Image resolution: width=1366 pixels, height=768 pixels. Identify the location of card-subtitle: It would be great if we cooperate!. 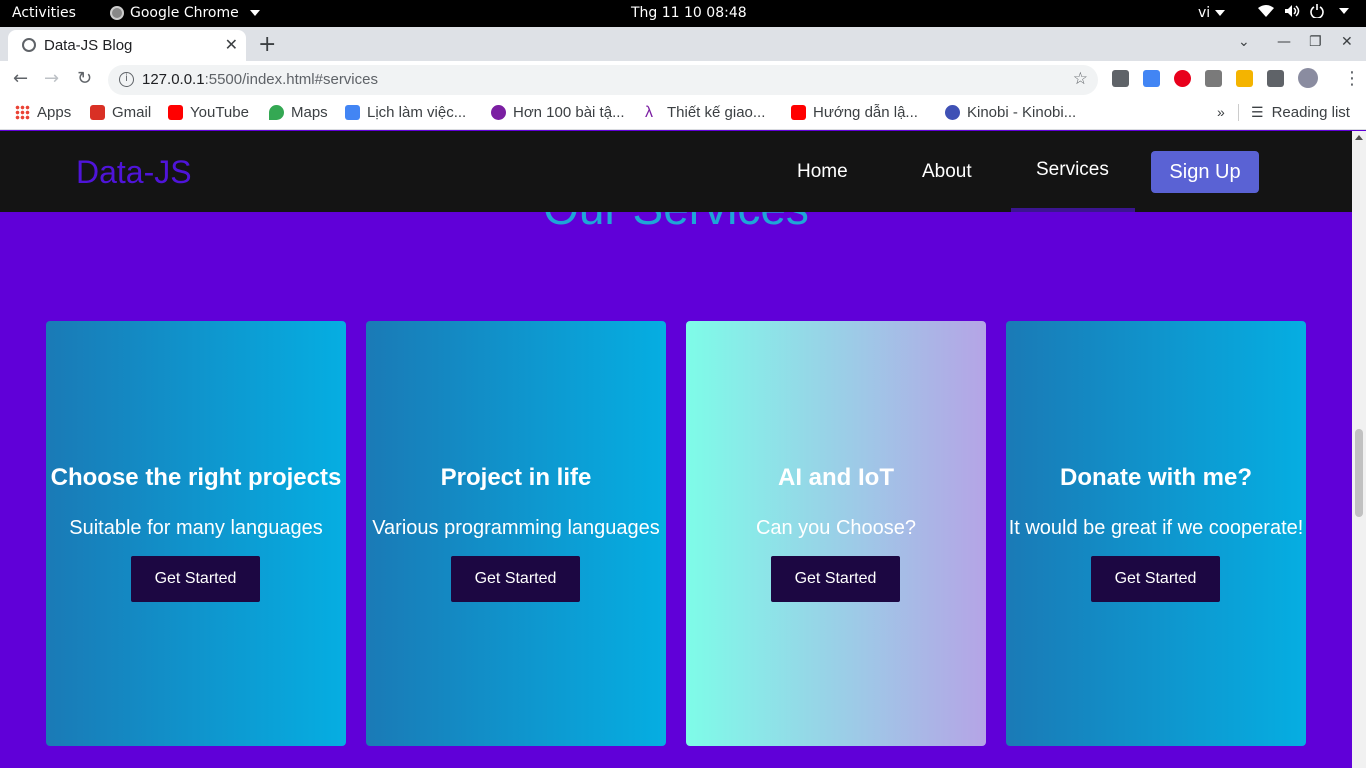
(1156, 528).